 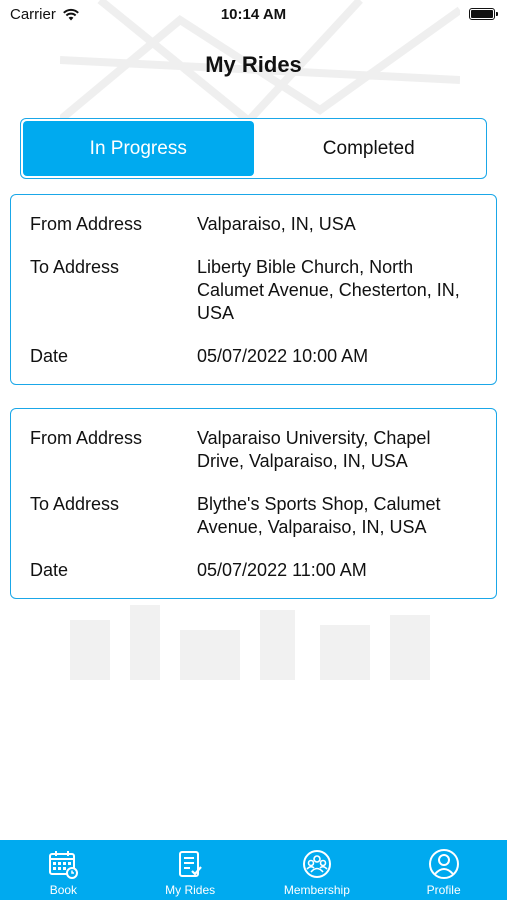 I want to click on ride-status-segmented-control: In Progress Completed, so click(x=253, y=148).